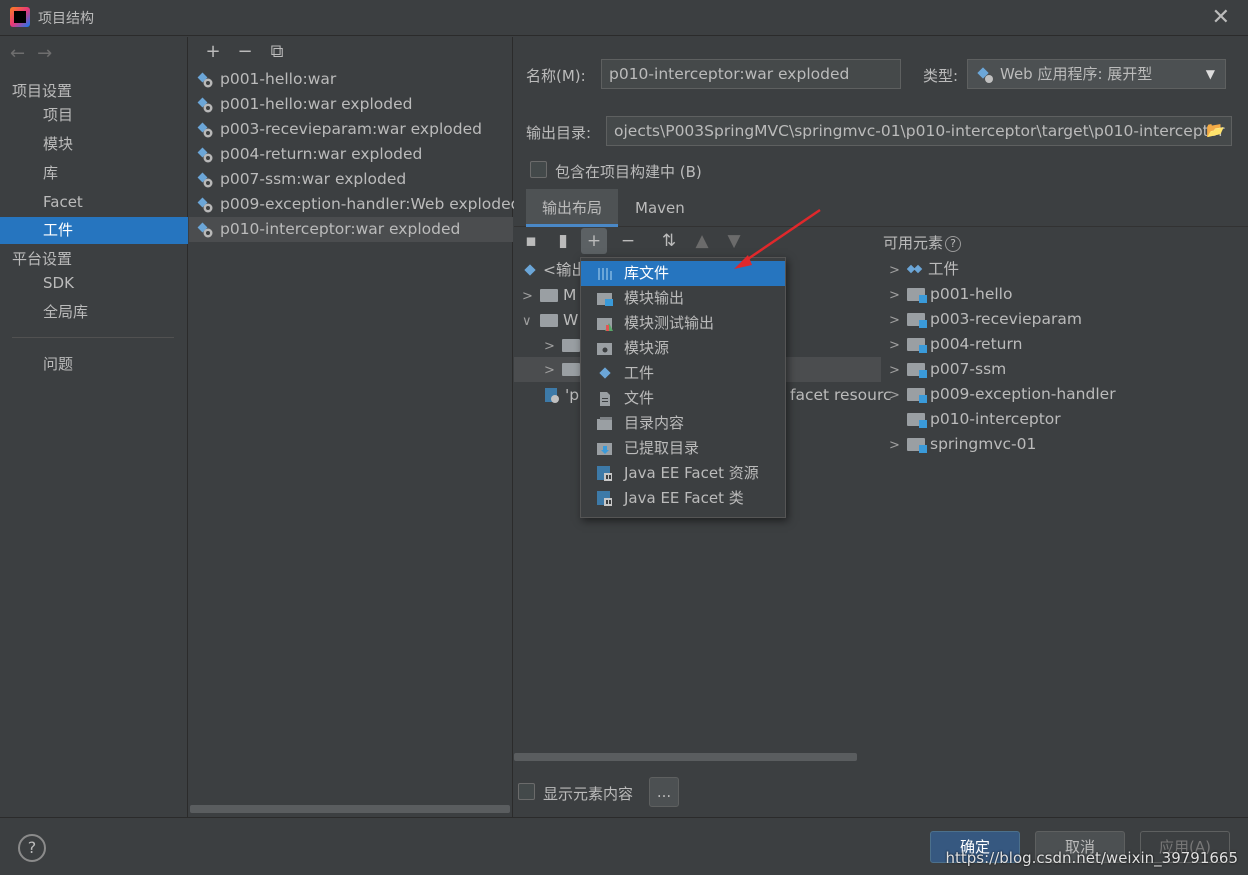 This screenshot has width=1248, height=875. I want to click on artifact-list-label: p010-interceptor:war exploded, so click(340, 229).